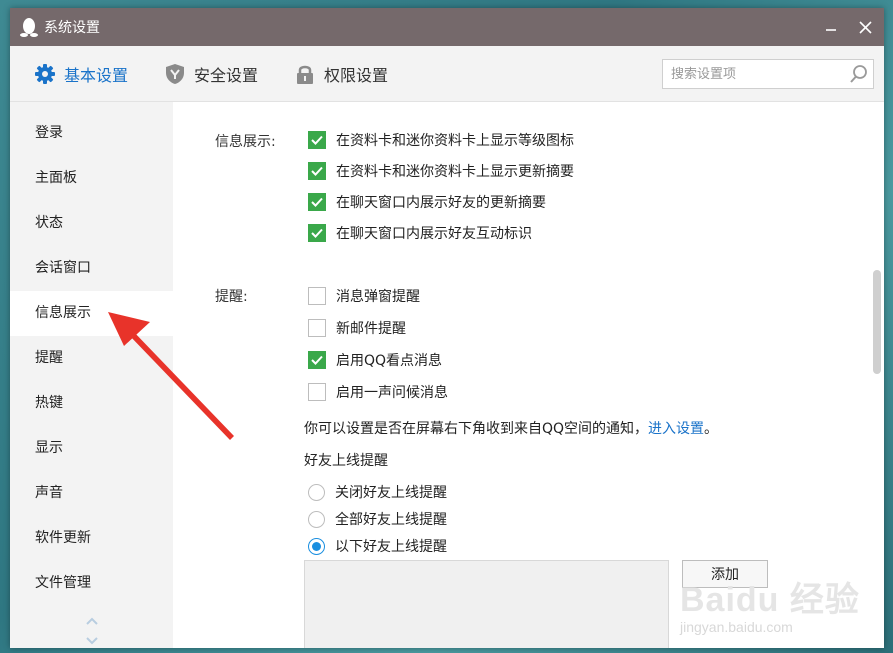 This screenshot has width=893, height=653. Describe the element at coordinates (356, 75) in the screenshot. I see `tab-label: 权限设置` at that location.